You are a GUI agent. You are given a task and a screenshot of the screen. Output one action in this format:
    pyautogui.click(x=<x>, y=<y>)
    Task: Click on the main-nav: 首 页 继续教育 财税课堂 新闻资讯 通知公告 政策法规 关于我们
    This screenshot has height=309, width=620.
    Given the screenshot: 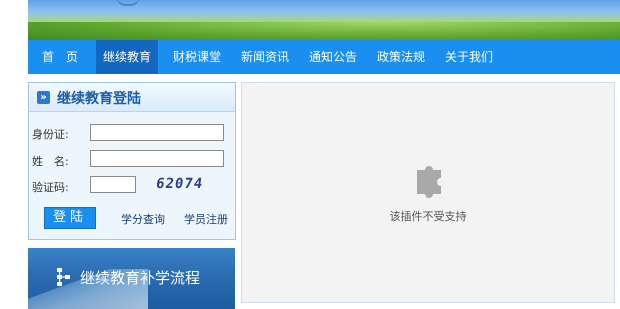 What is the action you would take?
    pyautogui.click(x=324, y=57)
    